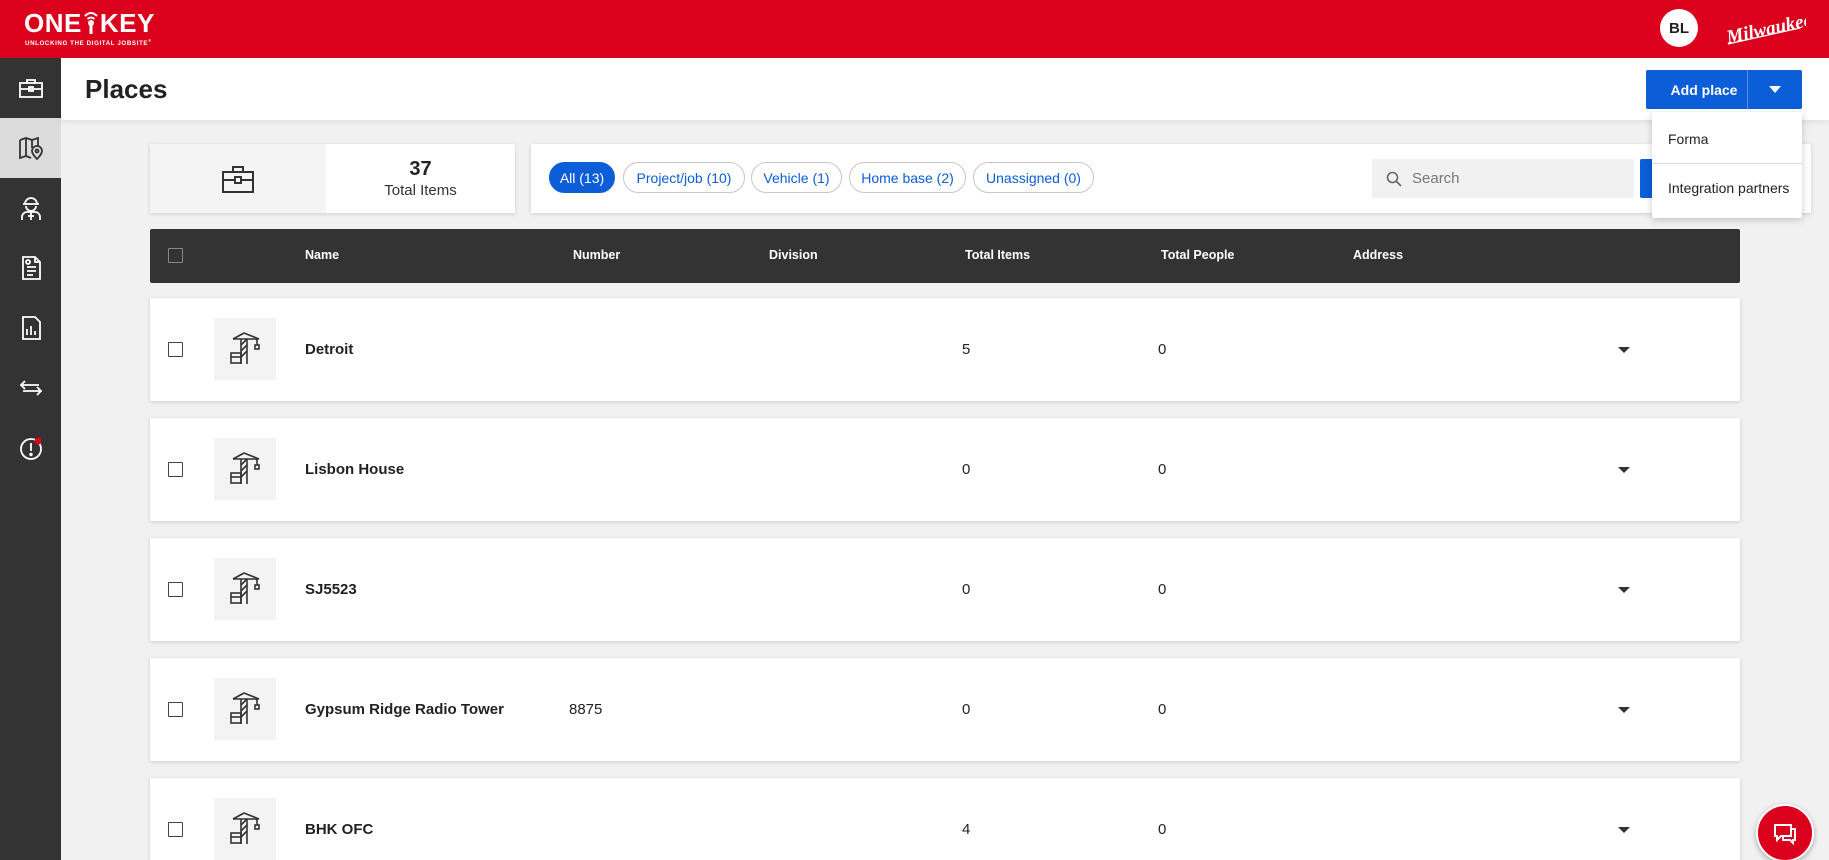 The width and height of the screenshot is (1829, 860). What do you see at coordinates (175, 255) in the screenshot?
I see `select-all-checkbox` at bounding box center [175, 255].